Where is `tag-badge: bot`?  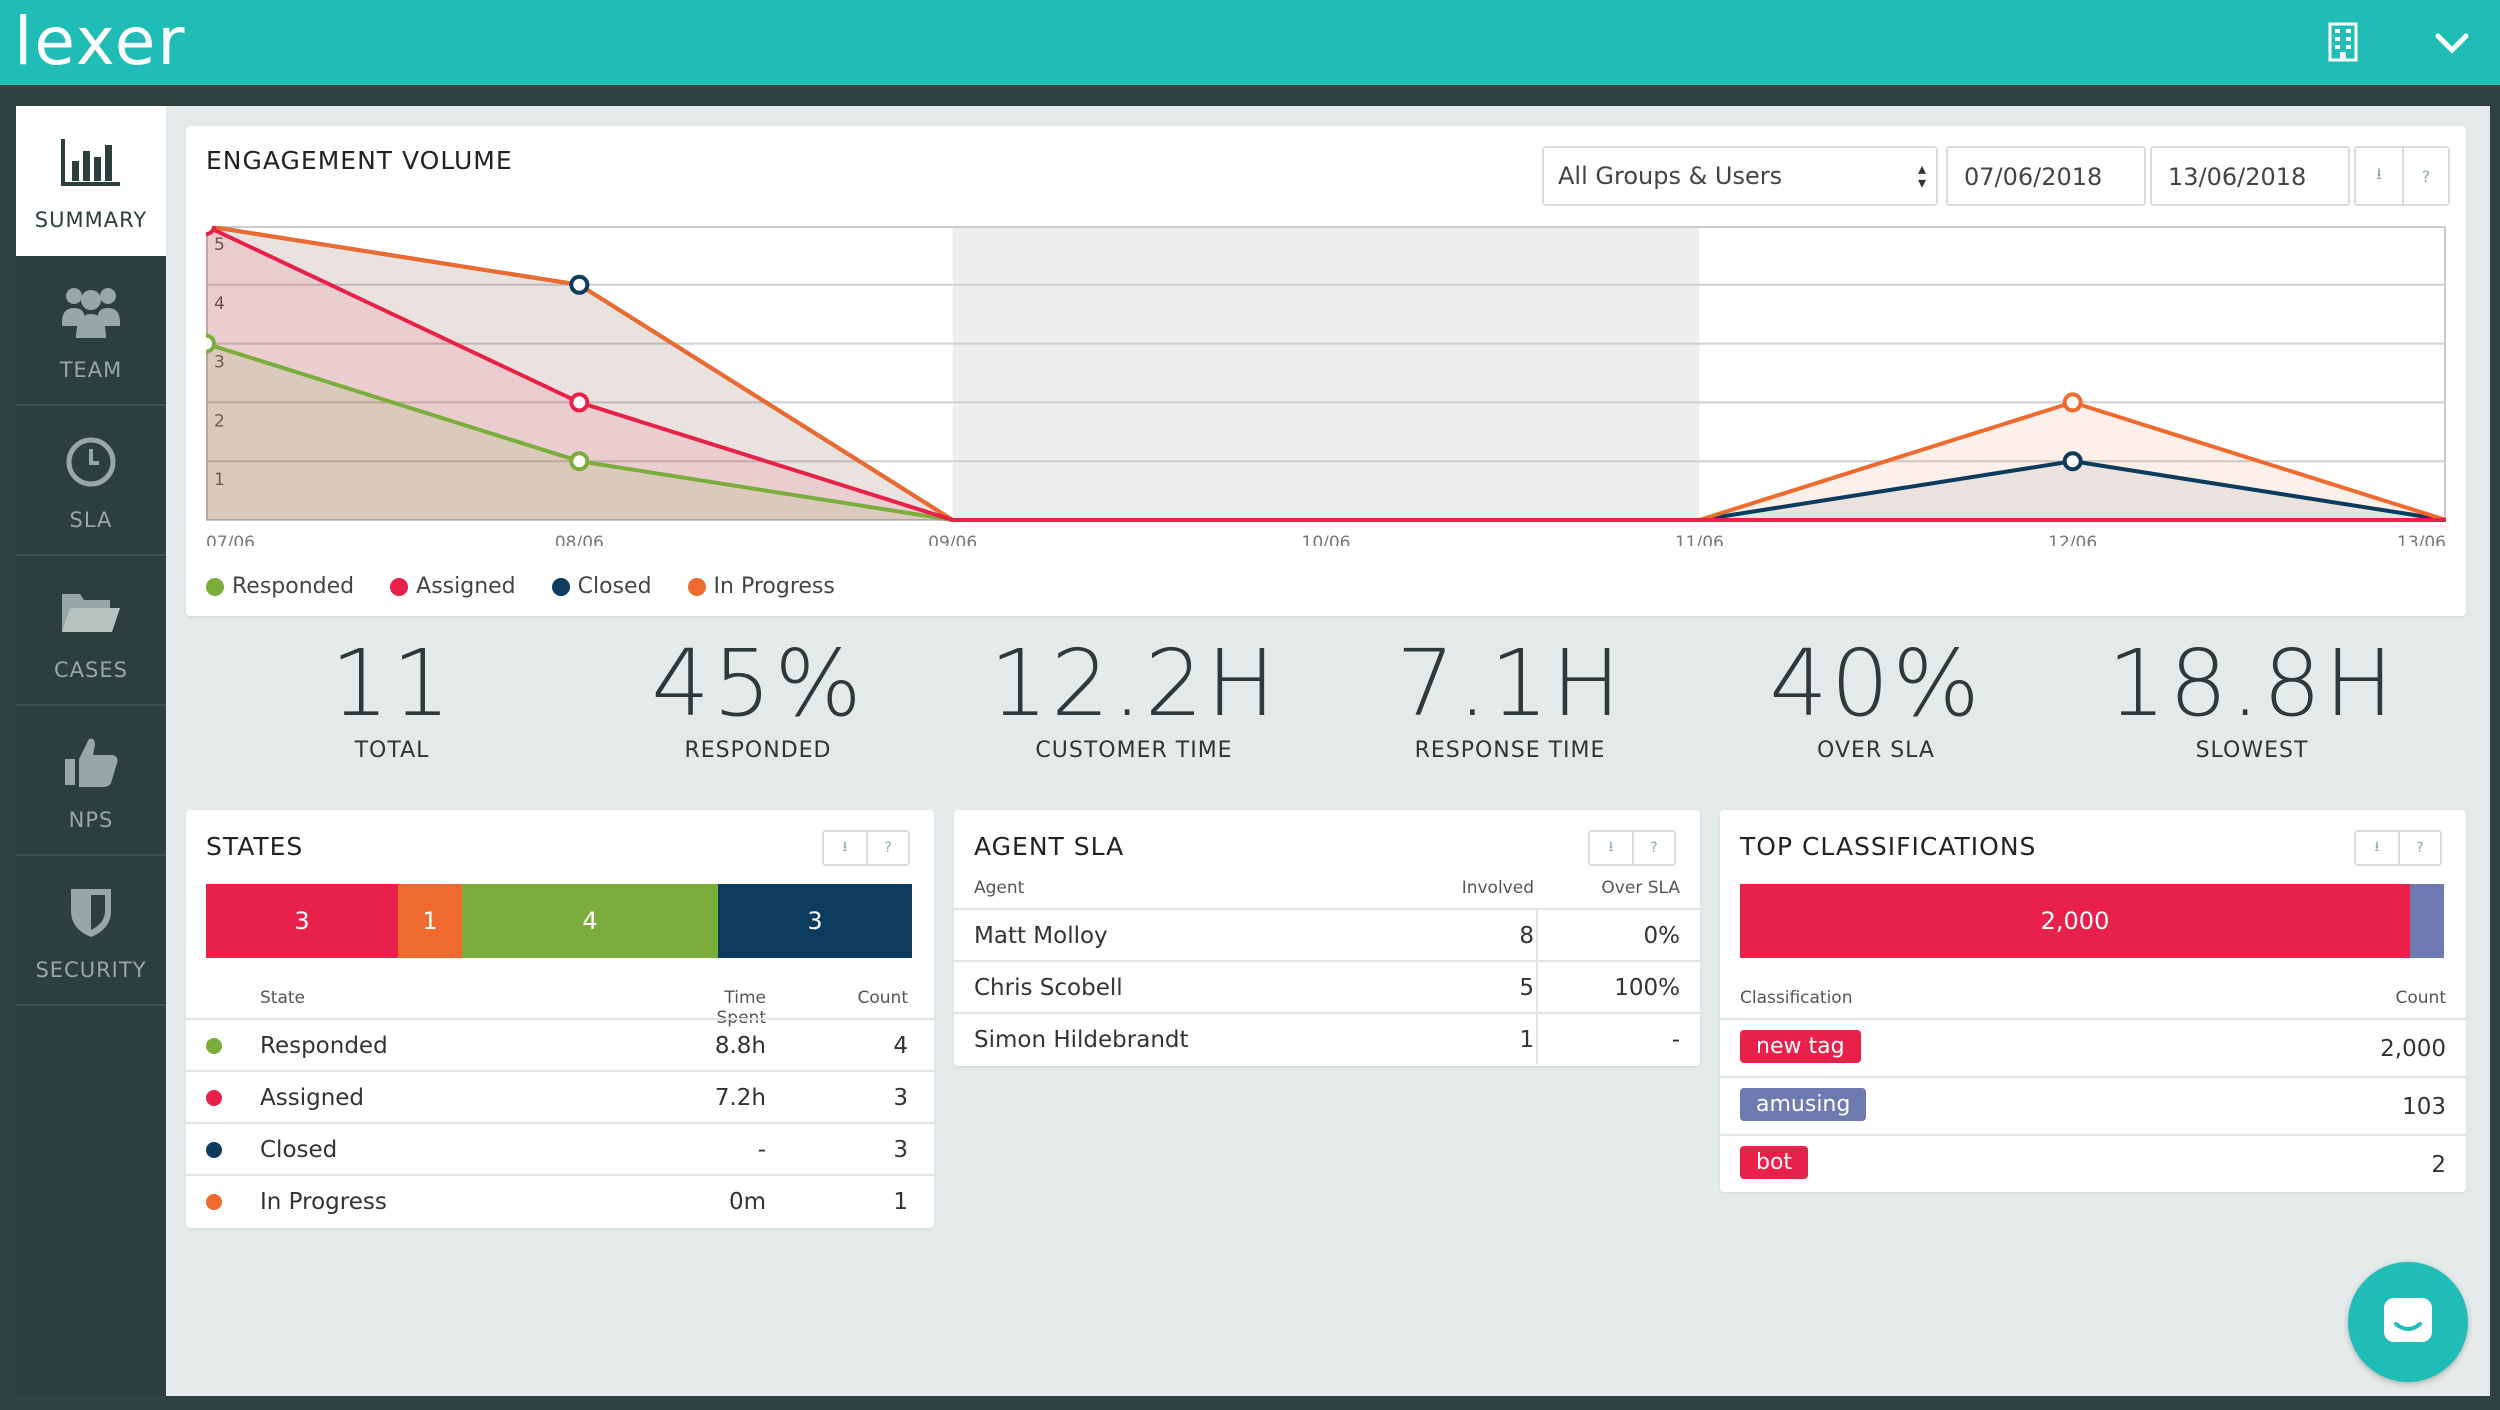 tag-badge: bot is located at coordinates (1774, 1162).